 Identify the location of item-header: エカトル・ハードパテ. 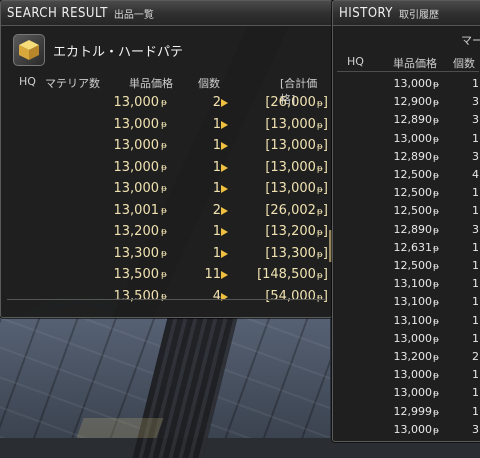
(98, 50).